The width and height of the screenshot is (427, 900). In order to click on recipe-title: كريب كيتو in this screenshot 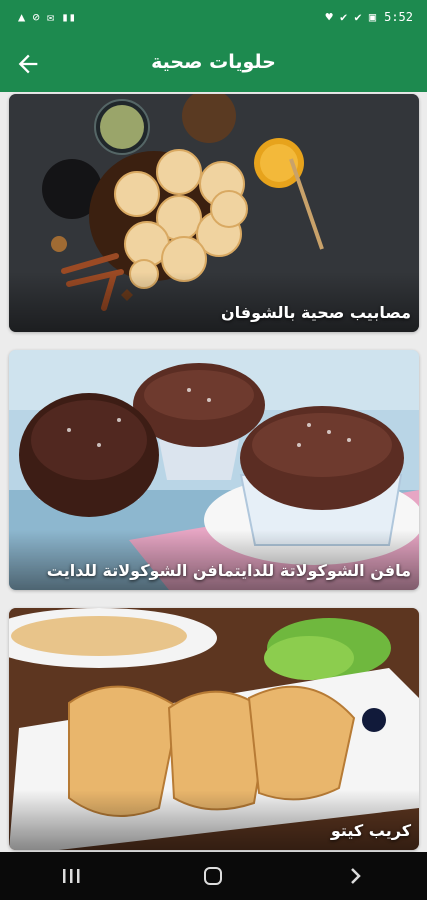, I will do `click(370, 830)`.